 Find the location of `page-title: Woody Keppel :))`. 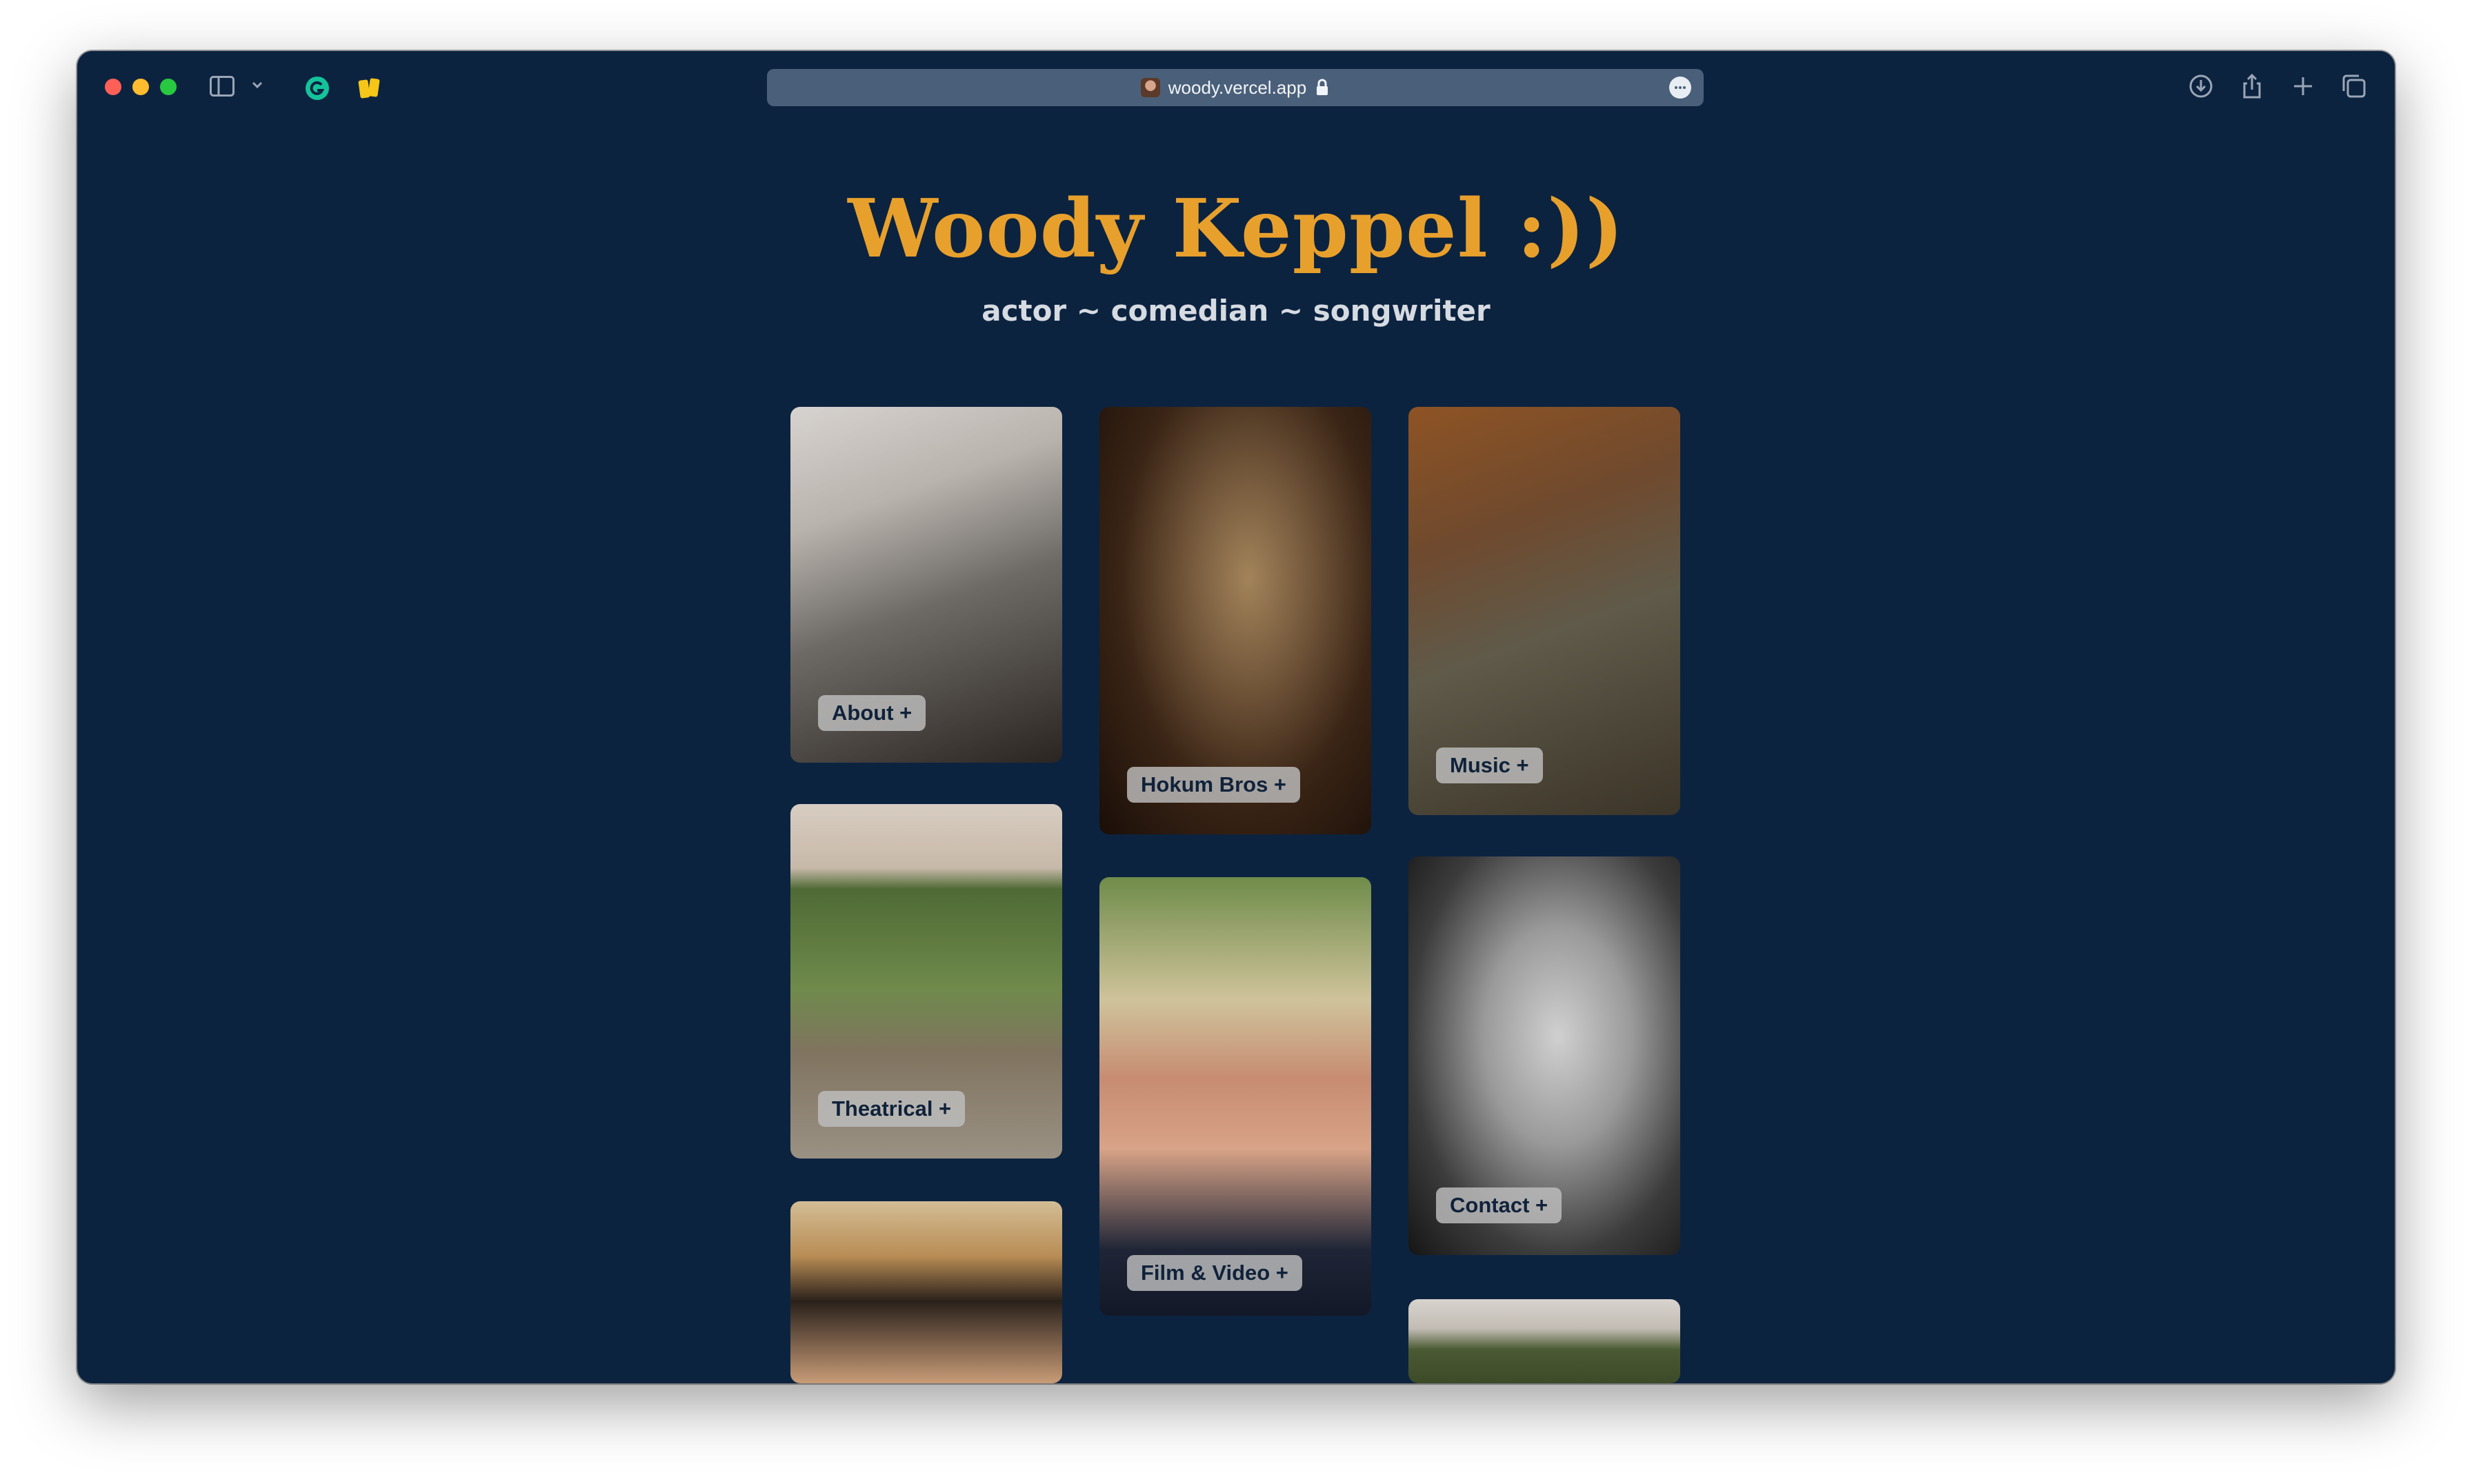

page-title: Woody Keppel :)) is located at coordinates (1236, 229).